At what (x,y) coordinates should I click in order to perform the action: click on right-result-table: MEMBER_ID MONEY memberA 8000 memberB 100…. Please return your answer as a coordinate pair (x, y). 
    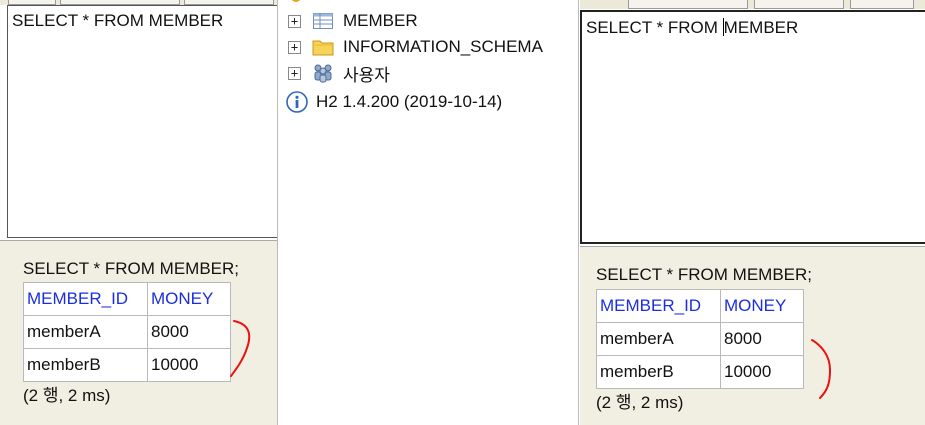
    Looking at the image, I should click on (700, 339).